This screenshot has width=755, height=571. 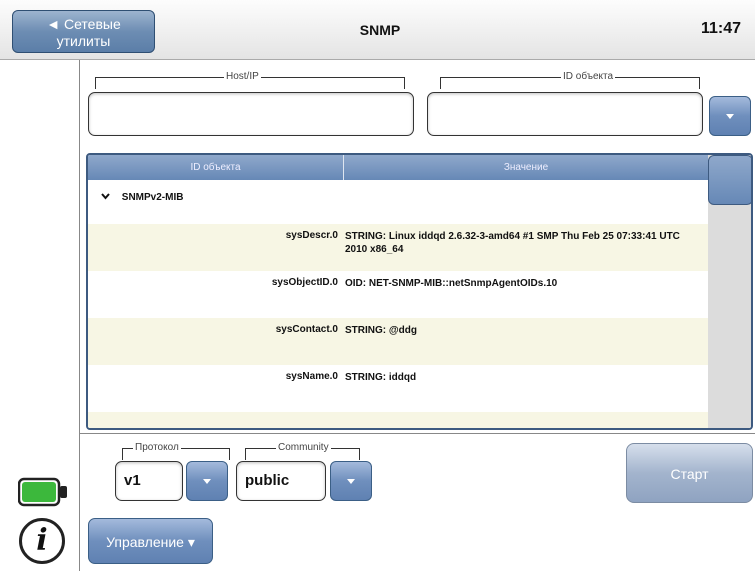 I want to click on community-dropdown-button, so click(x=351, y=481).